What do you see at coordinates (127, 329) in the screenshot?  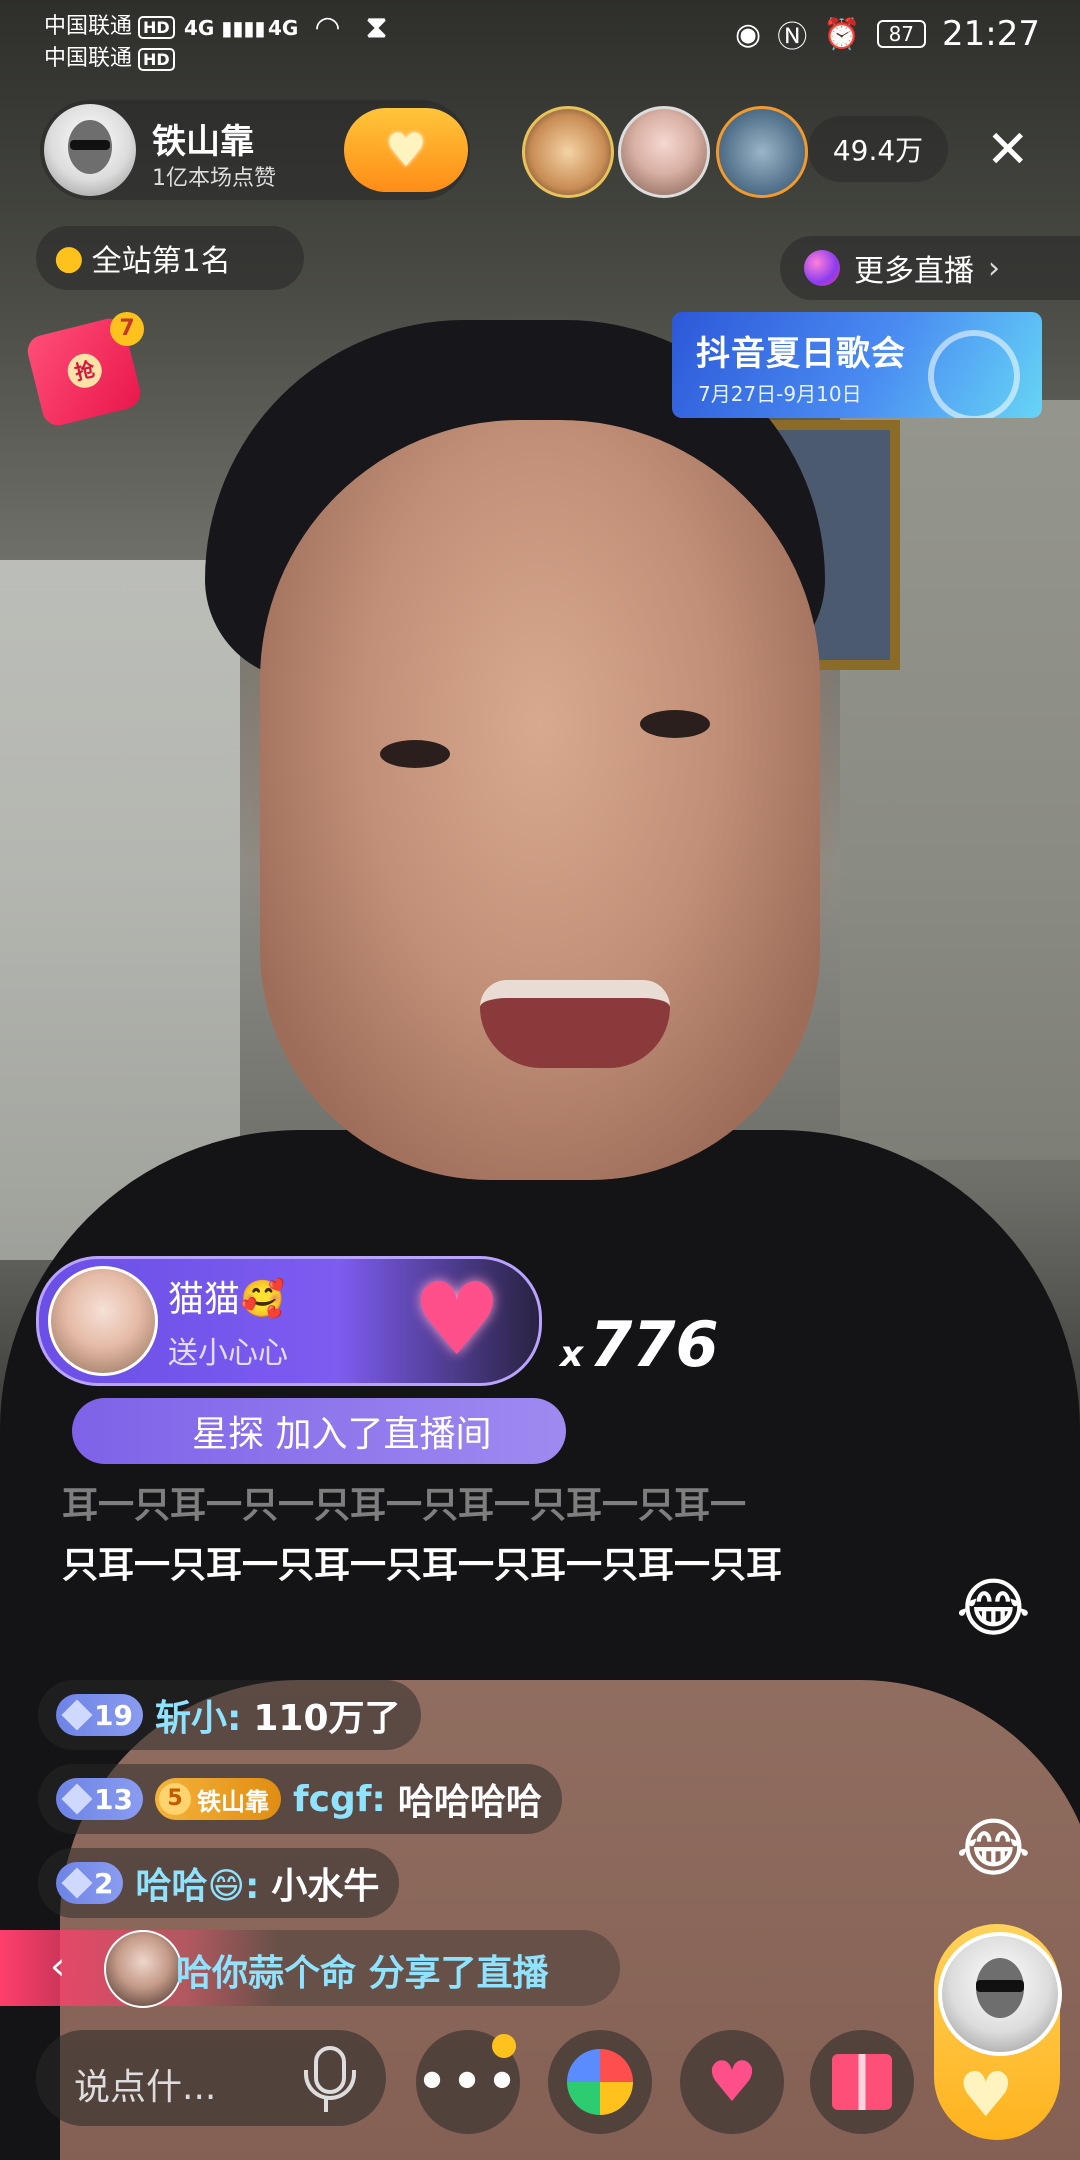 I see `red-packet-badge: 7` at bounding box center [127, 329].